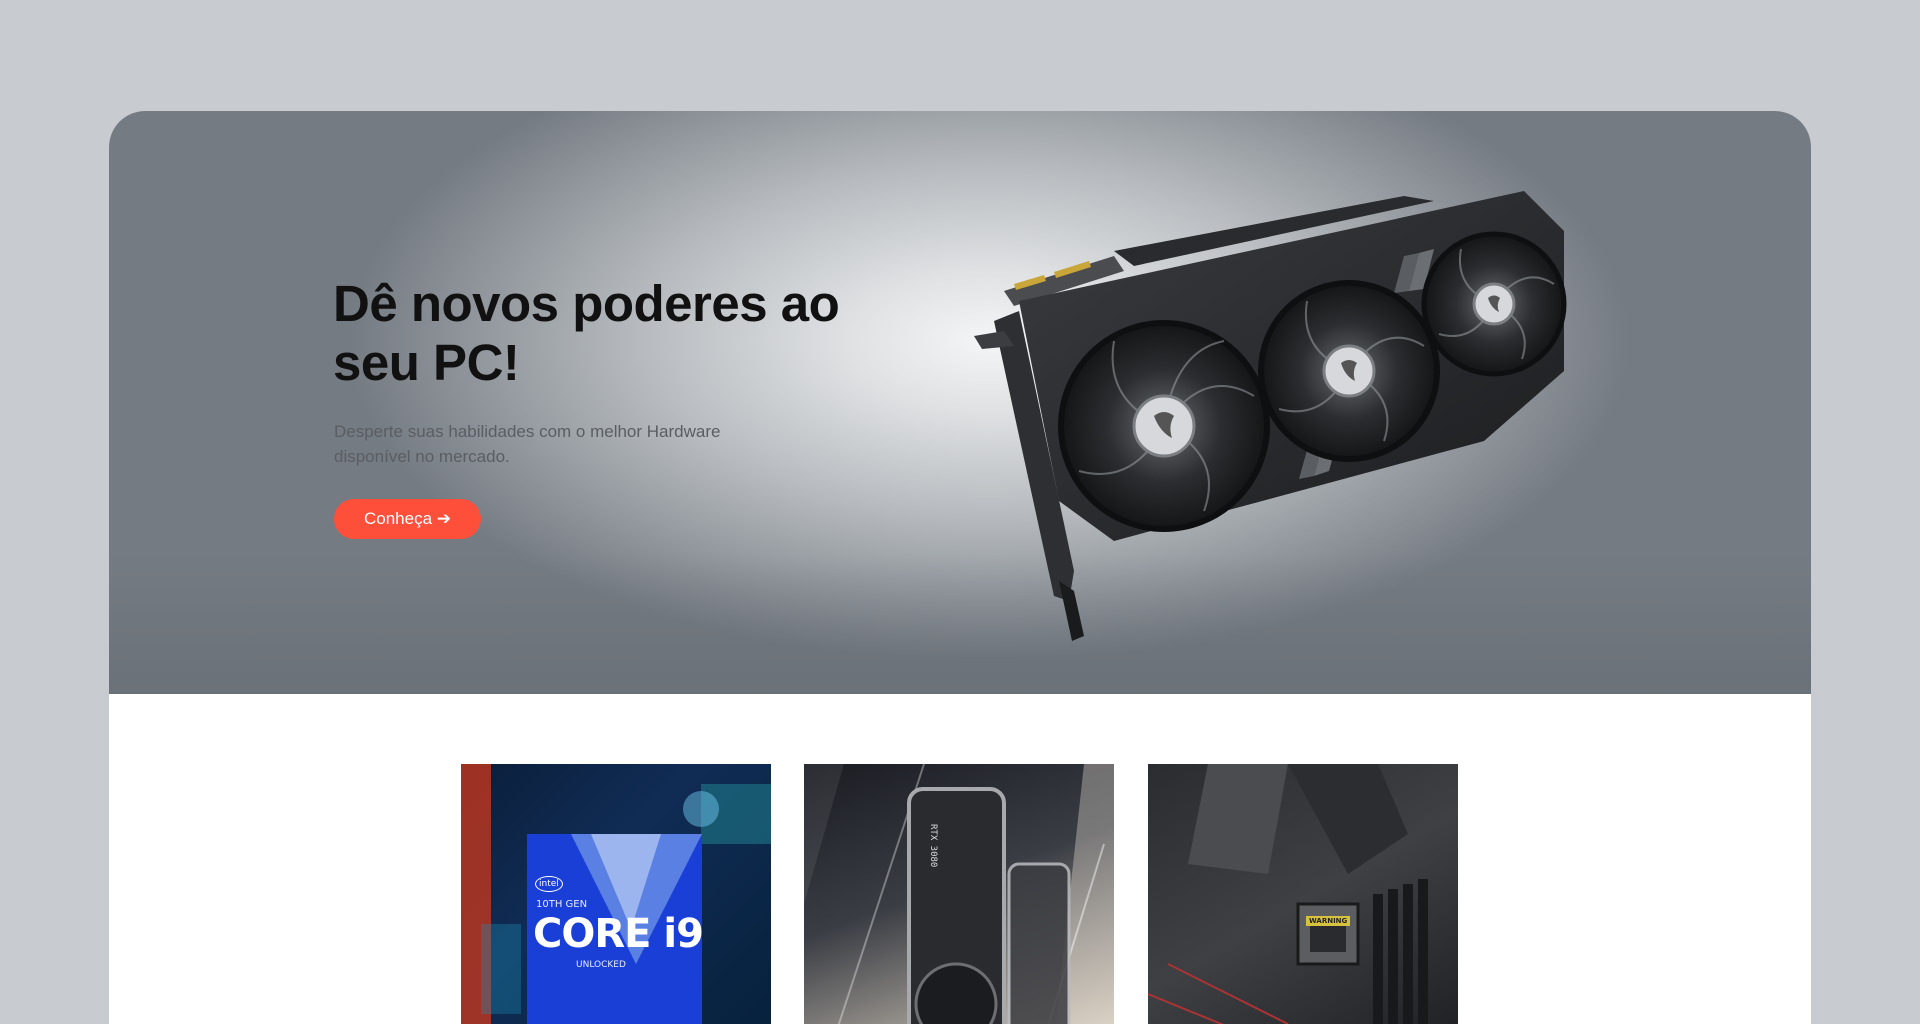 The width and height of the screenshot is (1920, 1024). I want to click on box-gen-text: 10TH GEN, so click(562, 904).